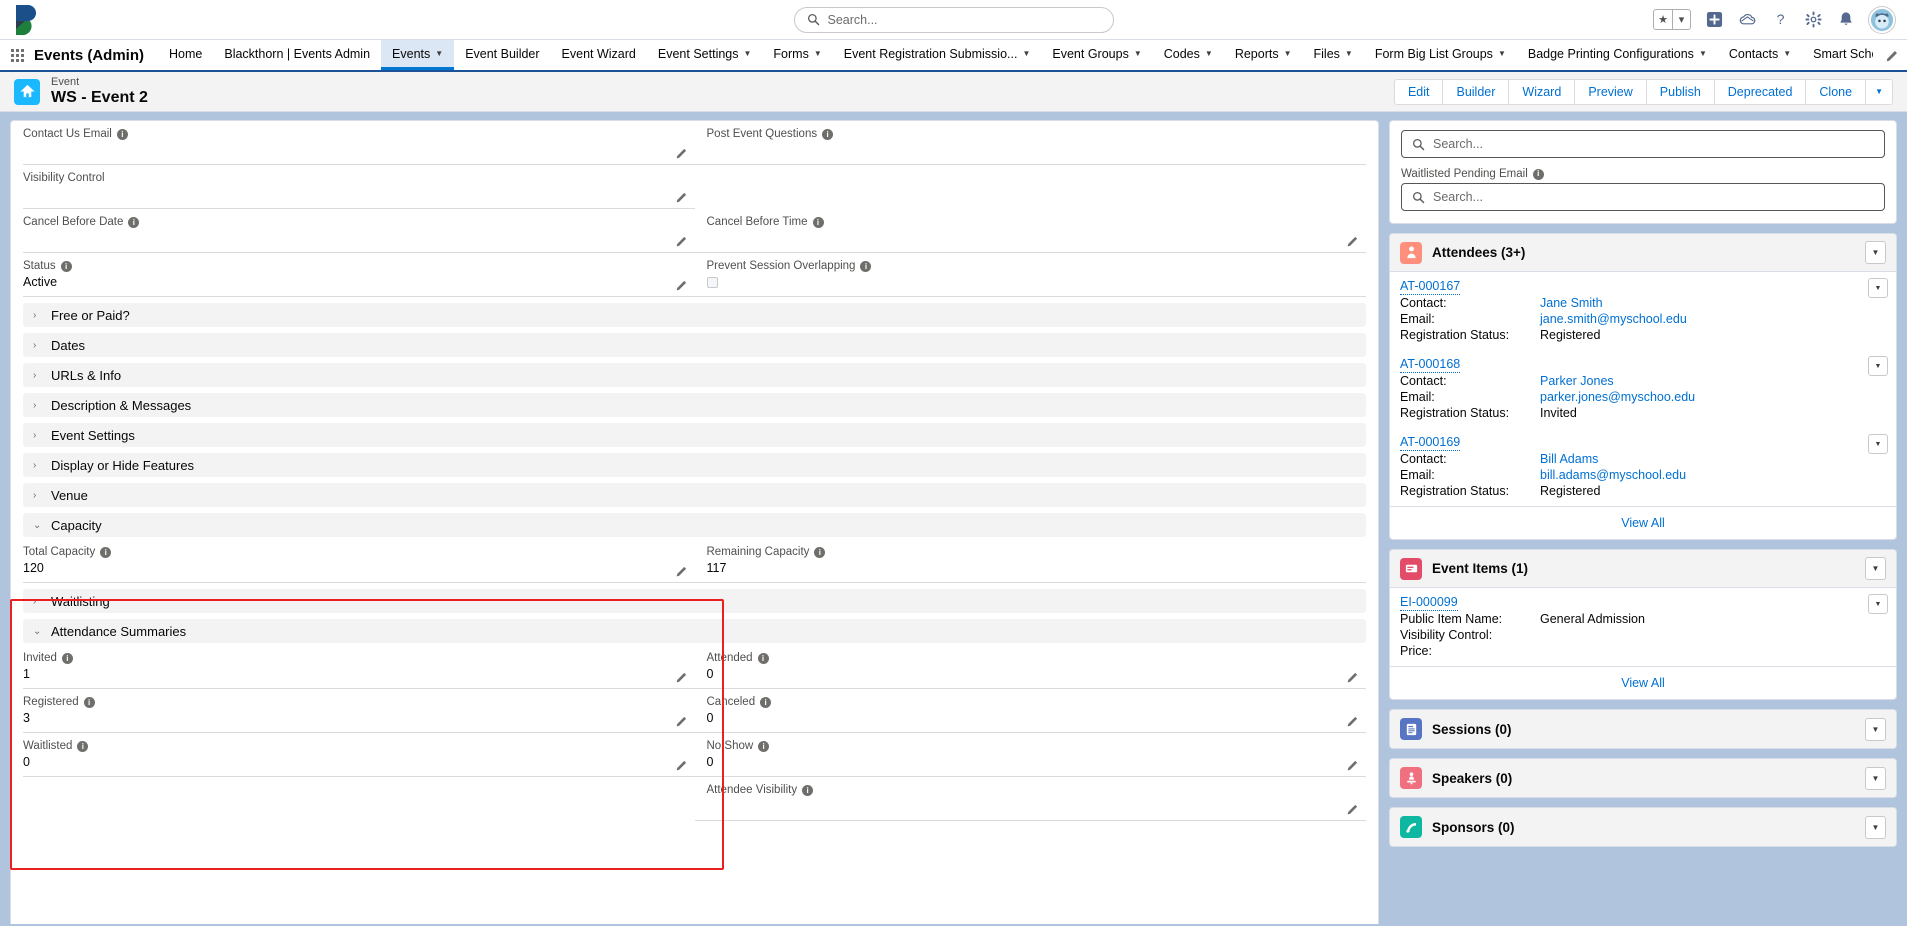 The width and height of the screenshot is (1907, 926). What do you see at coordinates (694, 631) in the screenshot?
I see `section-header-attendance-summaries: ⌄ Attendance Summaries` at bounding box center [694, 631].